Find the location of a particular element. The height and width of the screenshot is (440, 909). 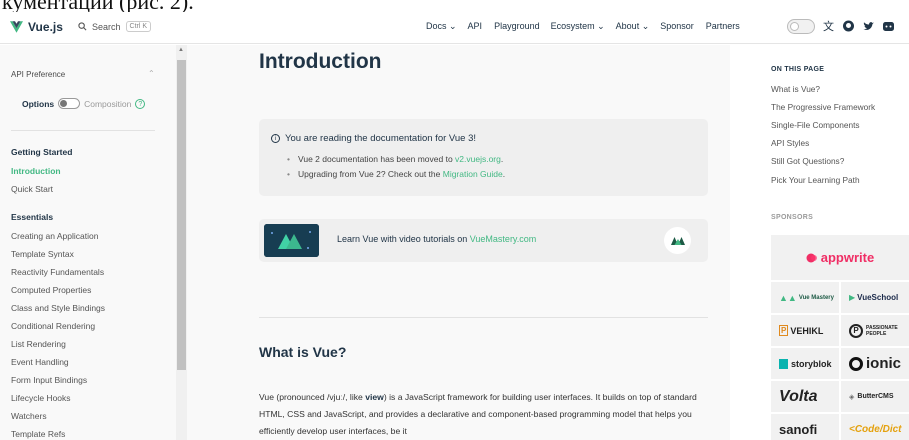

migration-guide-link: Migration Guide is located at coordinates (473, 174).